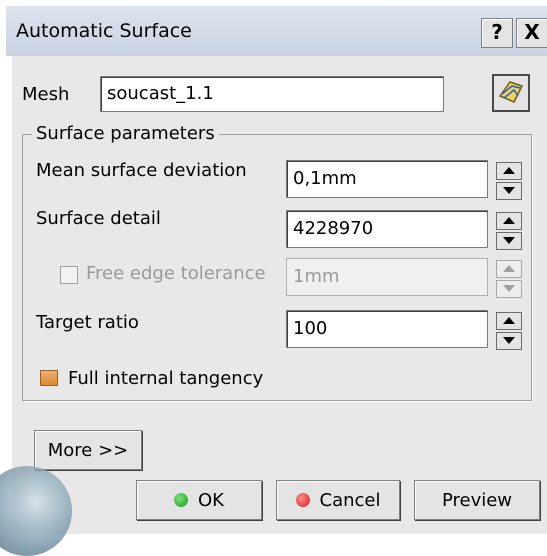  Describe the element at coordinates (509, 331) in the screenshot. I see `target-ratio-spinner` at that location.